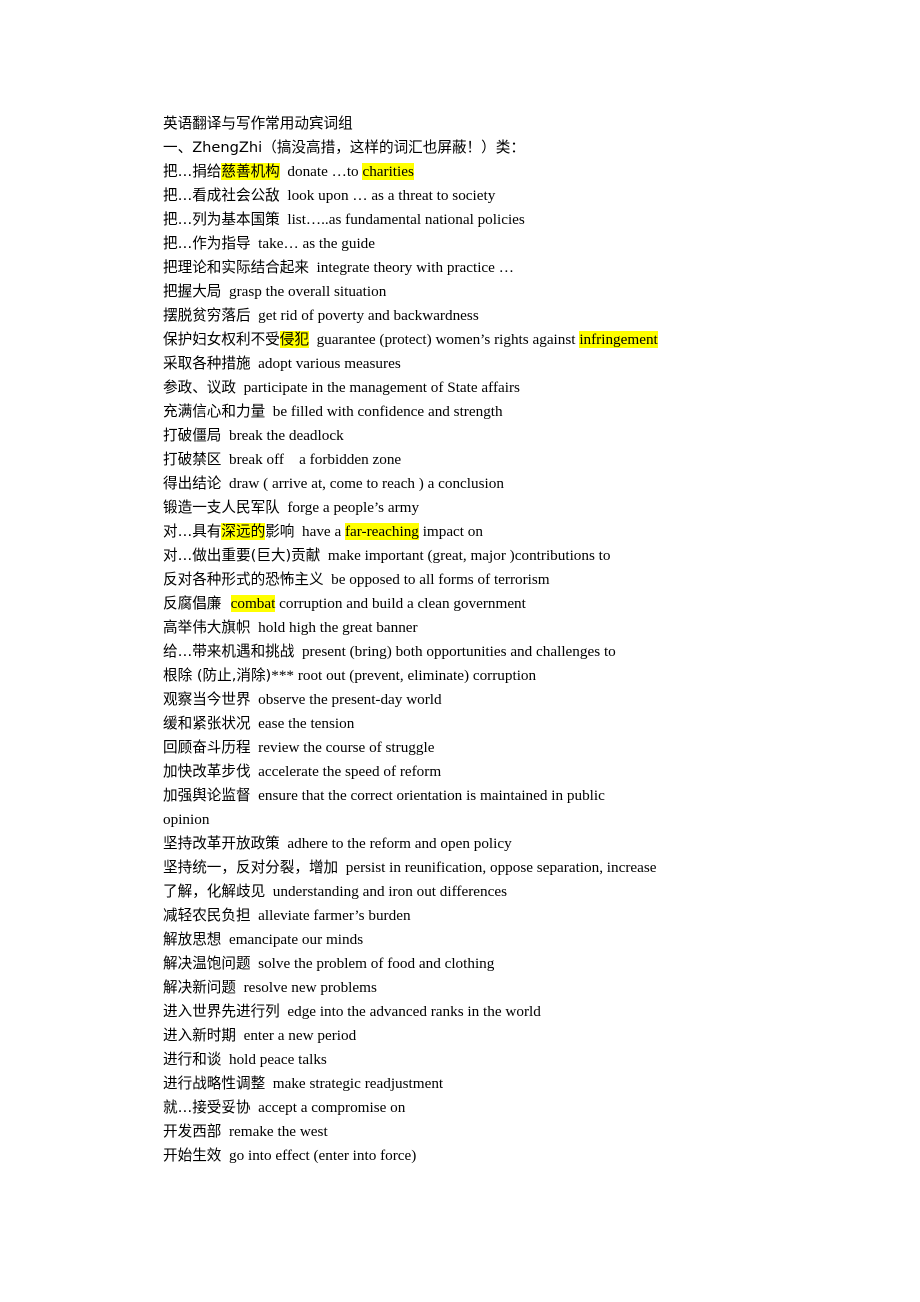 The height and width of the screenshot is (1302, 920). Describe the element at coordinates (207, 963) in the screenshot. I see `text-span: 解决温饱问题` at that location.